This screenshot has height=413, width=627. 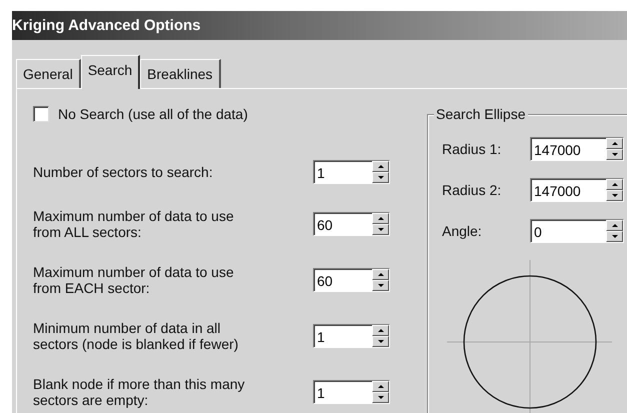 What do you see at coordinates (139, 392) in the screenshot?
I see `field-label: Blank node if more than this many sectors are empty:` at bounding box center [139, 392].